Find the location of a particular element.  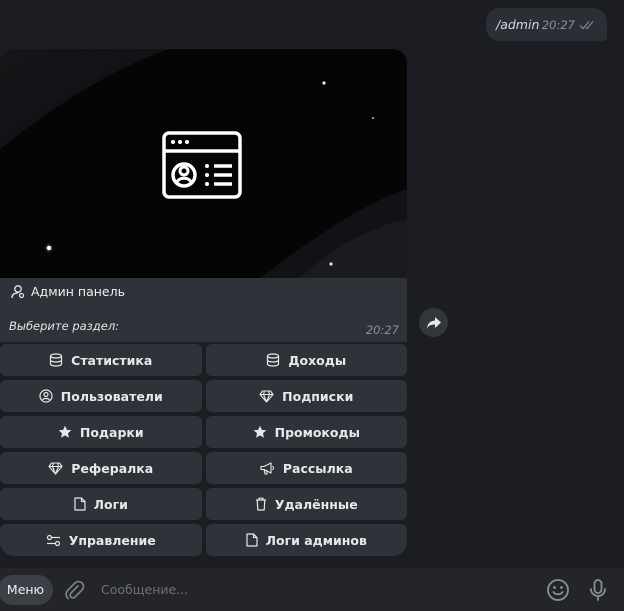

button-gifts: Подарки is located at coordinates (101, 432).